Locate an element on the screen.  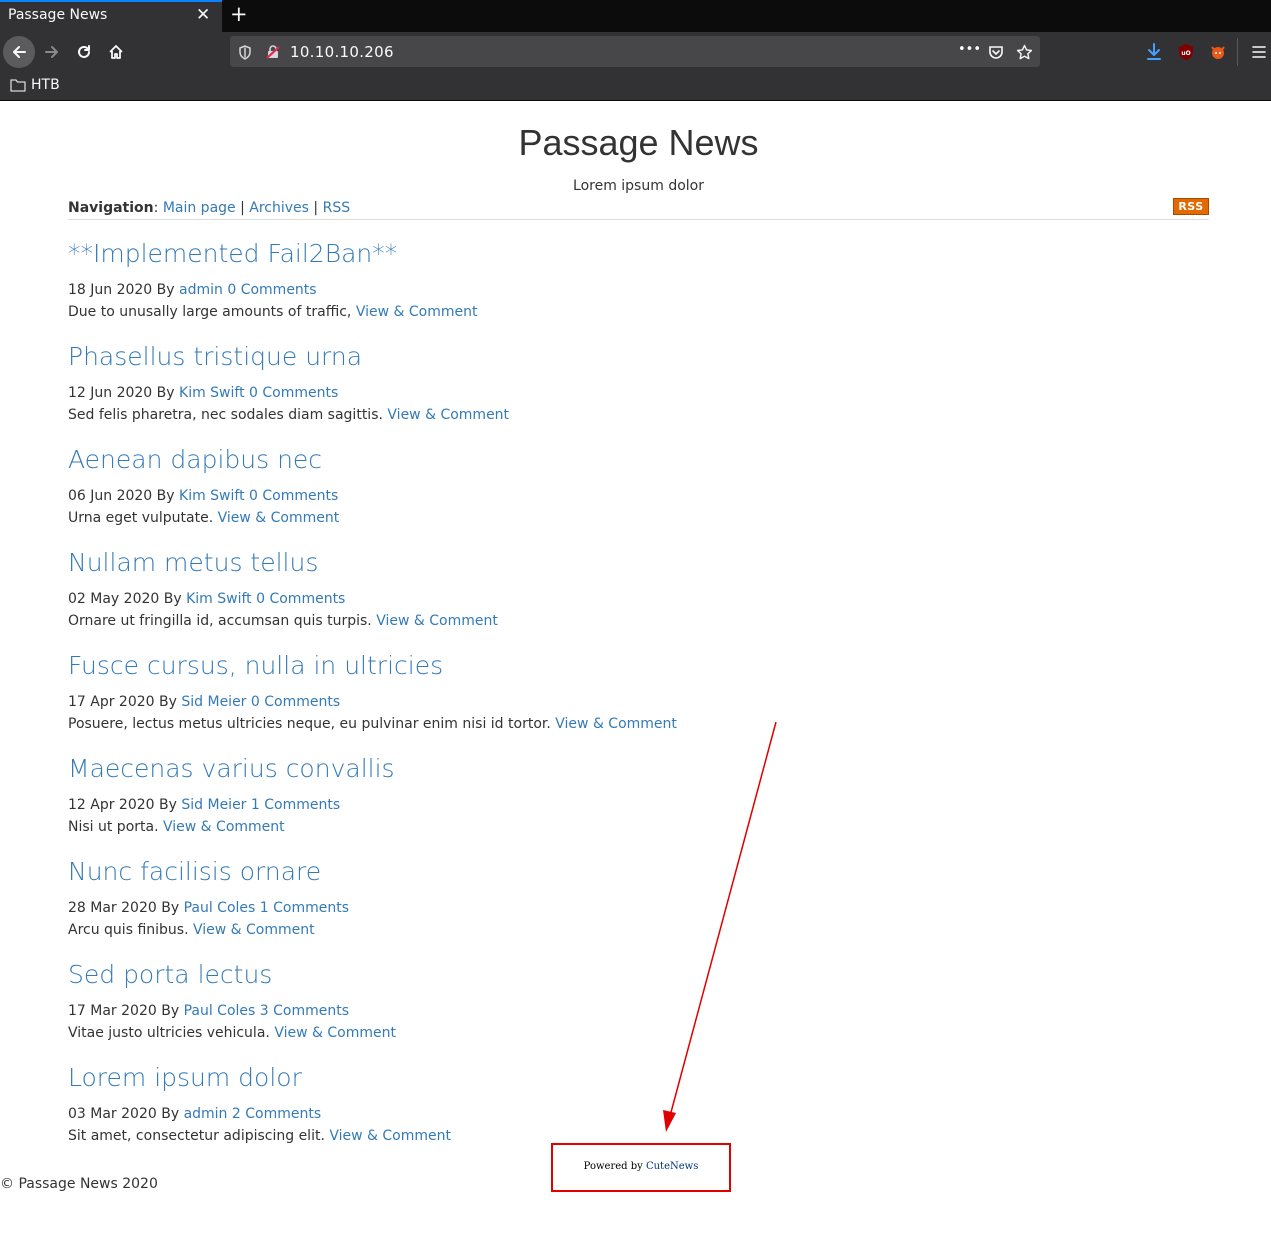
post-comments-link: 3 Comments is located at coordinates (304, 1011).